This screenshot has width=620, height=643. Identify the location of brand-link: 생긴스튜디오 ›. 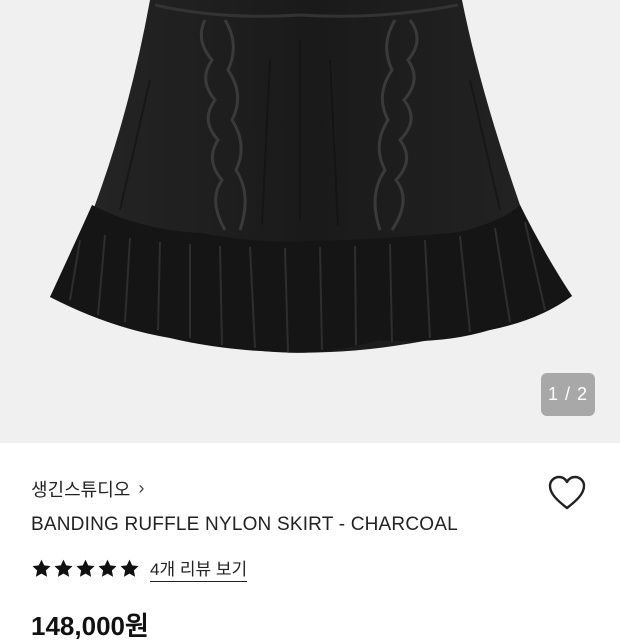
(87, 489).